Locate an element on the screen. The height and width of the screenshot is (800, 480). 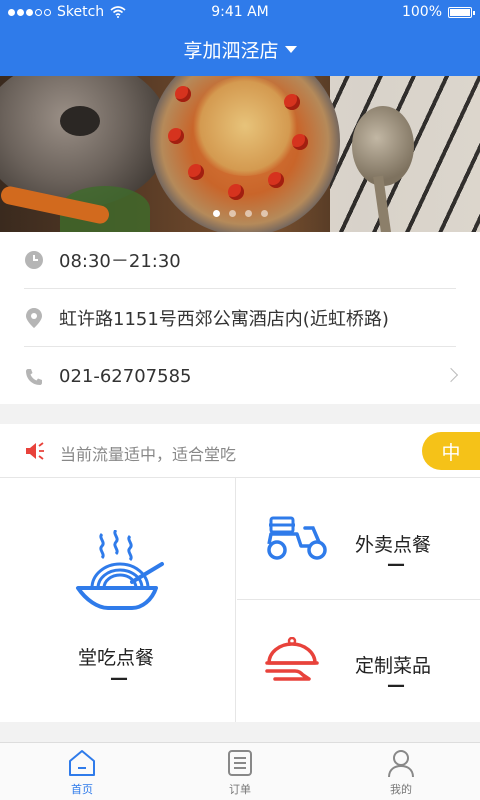
dine-in-button: 堂吃点餐 — is located at coordinates (118, 600).